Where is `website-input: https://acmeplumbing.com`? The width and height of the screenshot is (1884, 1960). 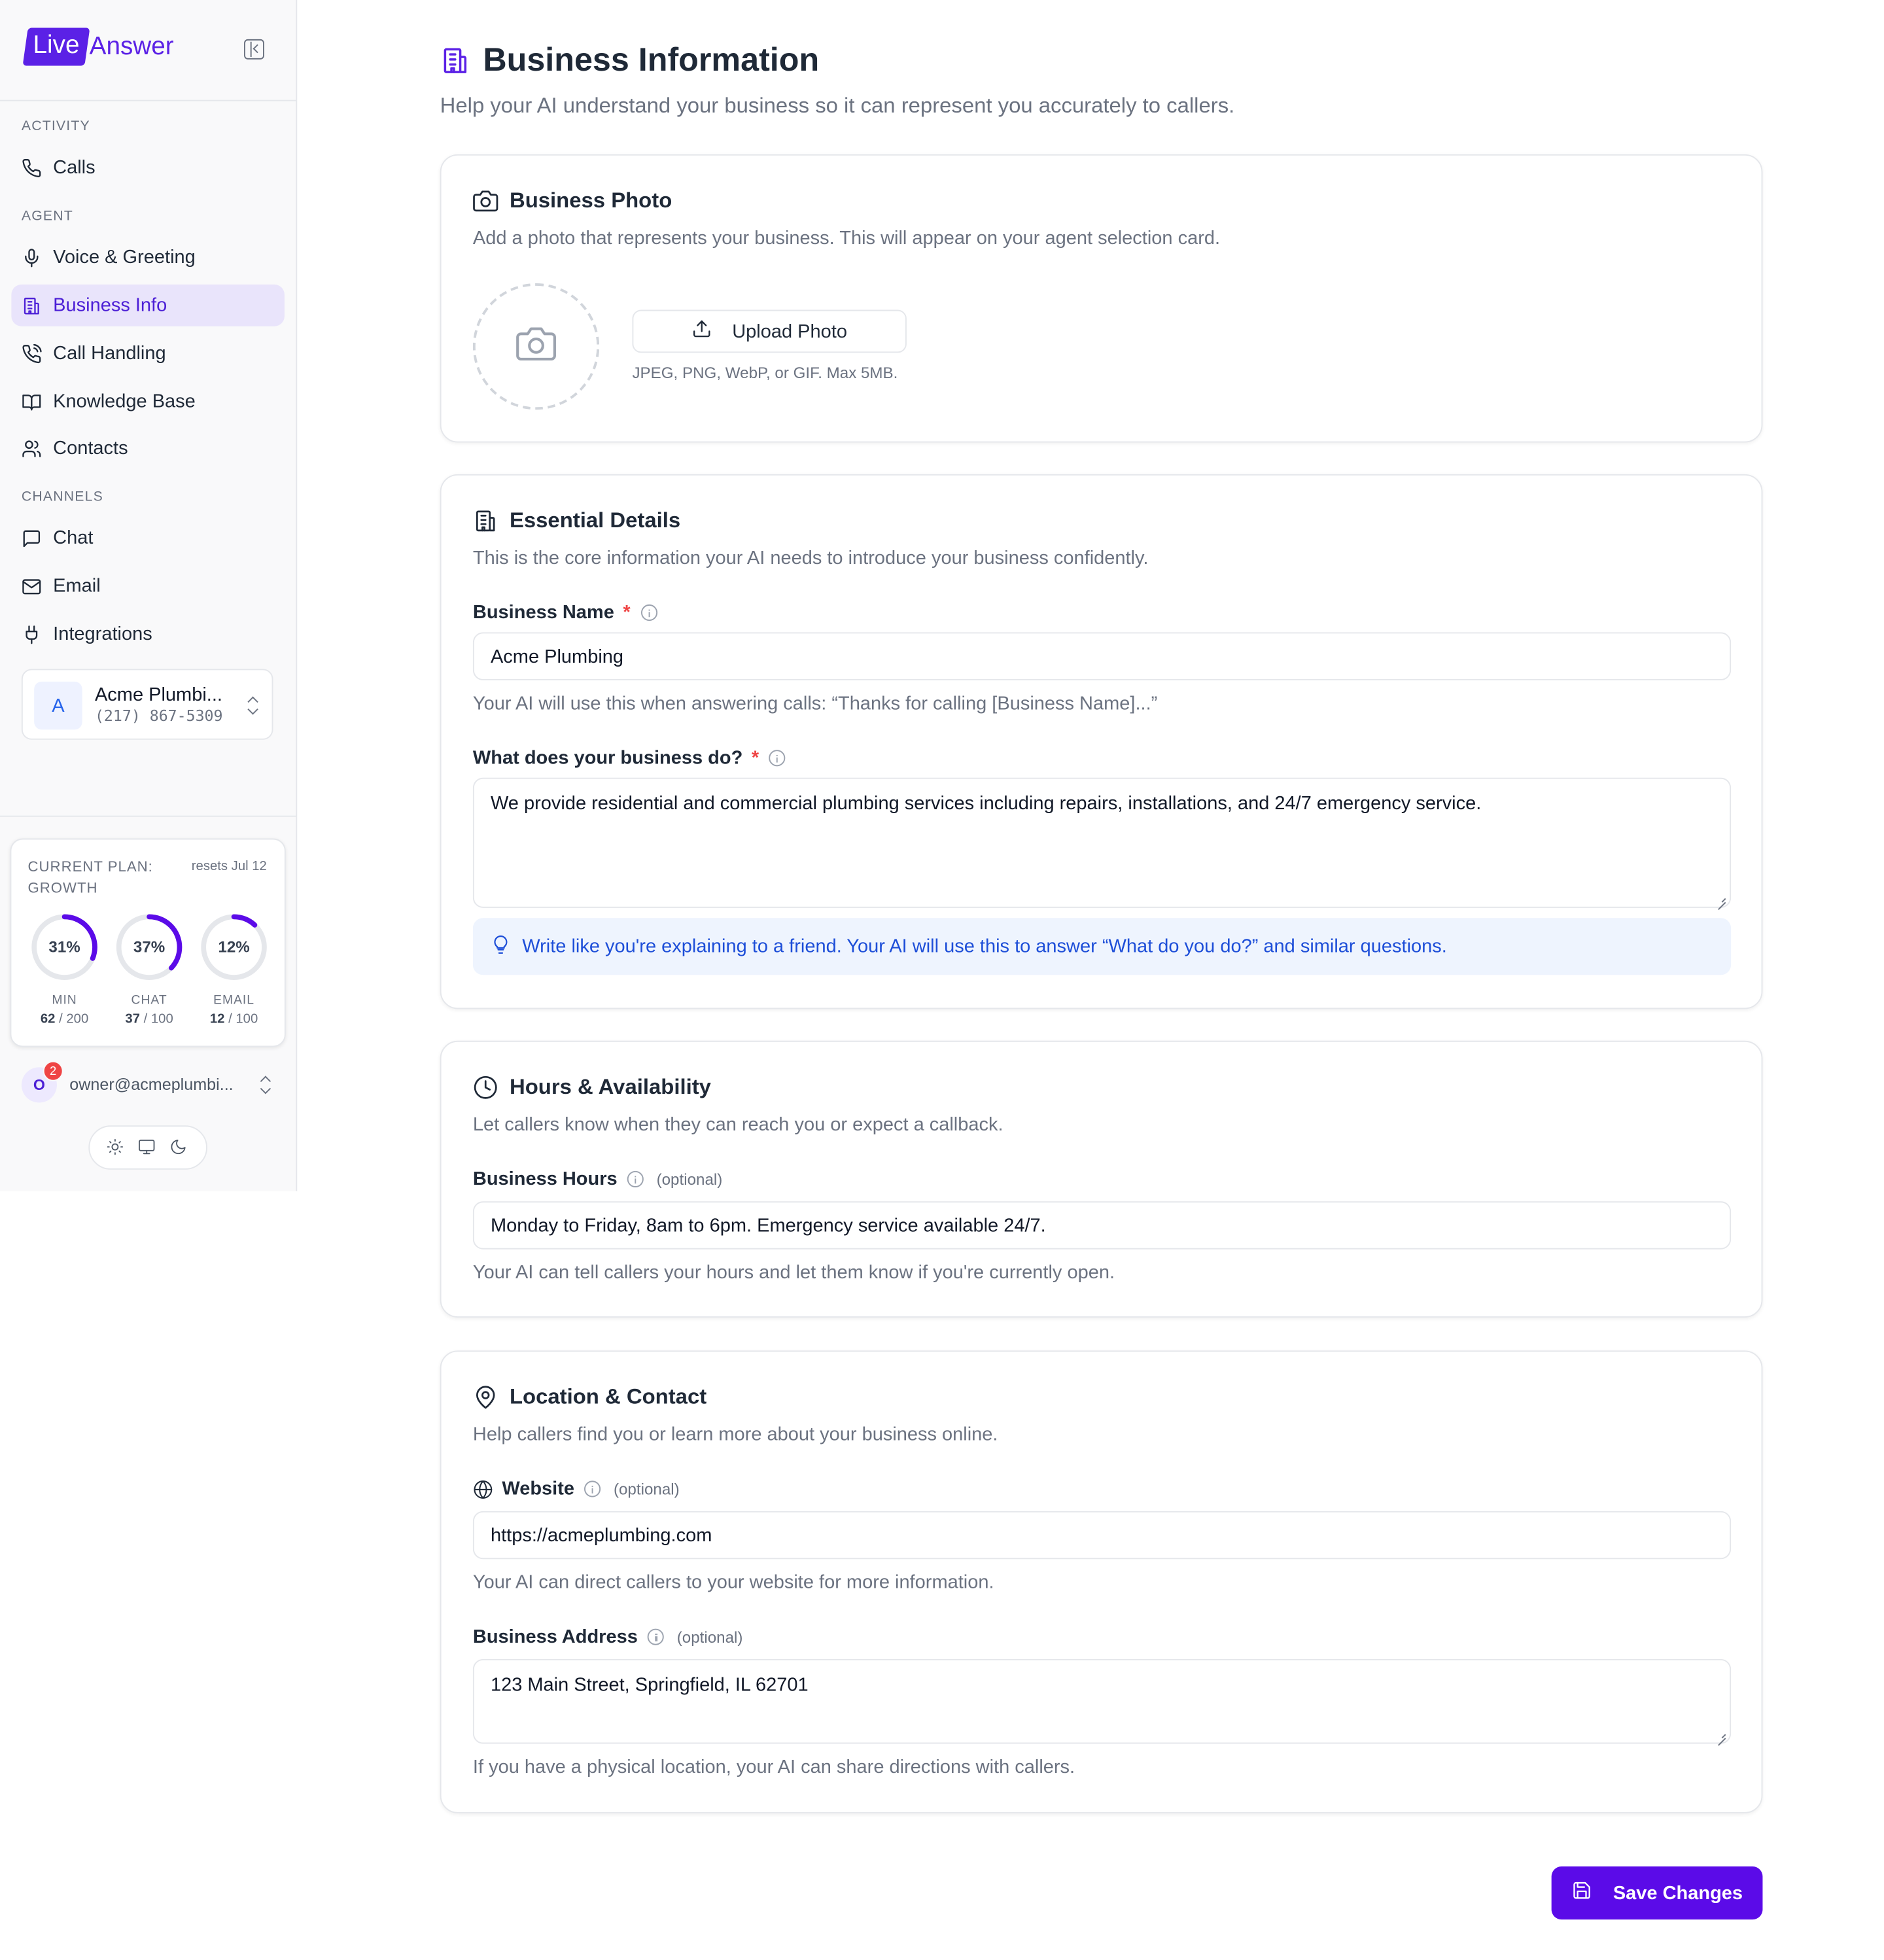
website-input: https://acmeplumbing.com is located at coordinates (1102, 1535).